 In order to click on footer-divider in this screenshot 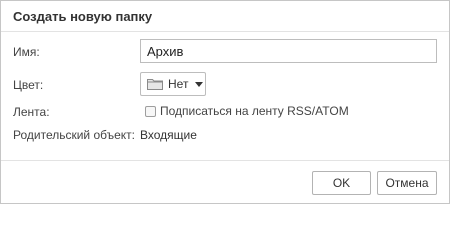, I will do `click(225, 160)`.